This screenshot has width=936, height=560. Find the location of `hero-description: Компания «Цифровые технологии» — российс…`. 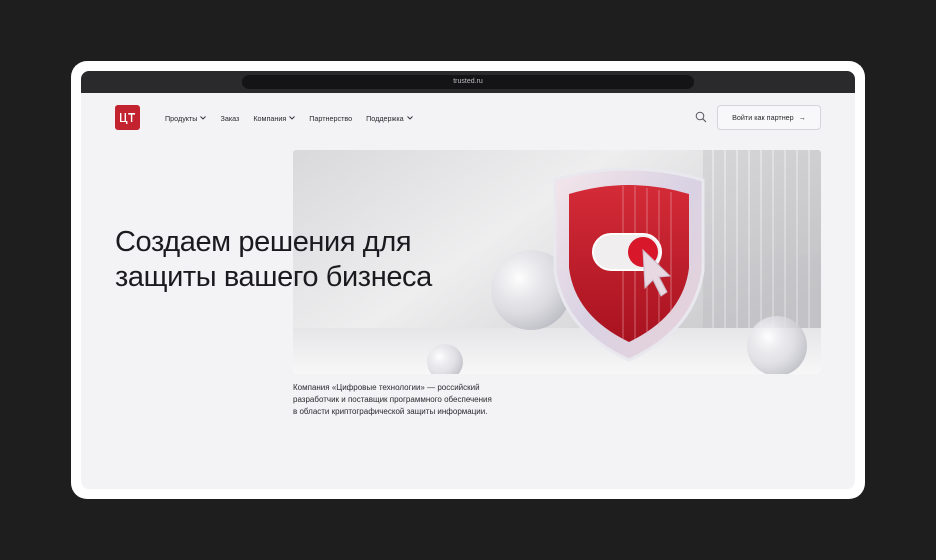

hero-description: Компания «Цифровые технологии» — российс… is located at coordinates (418, 400).